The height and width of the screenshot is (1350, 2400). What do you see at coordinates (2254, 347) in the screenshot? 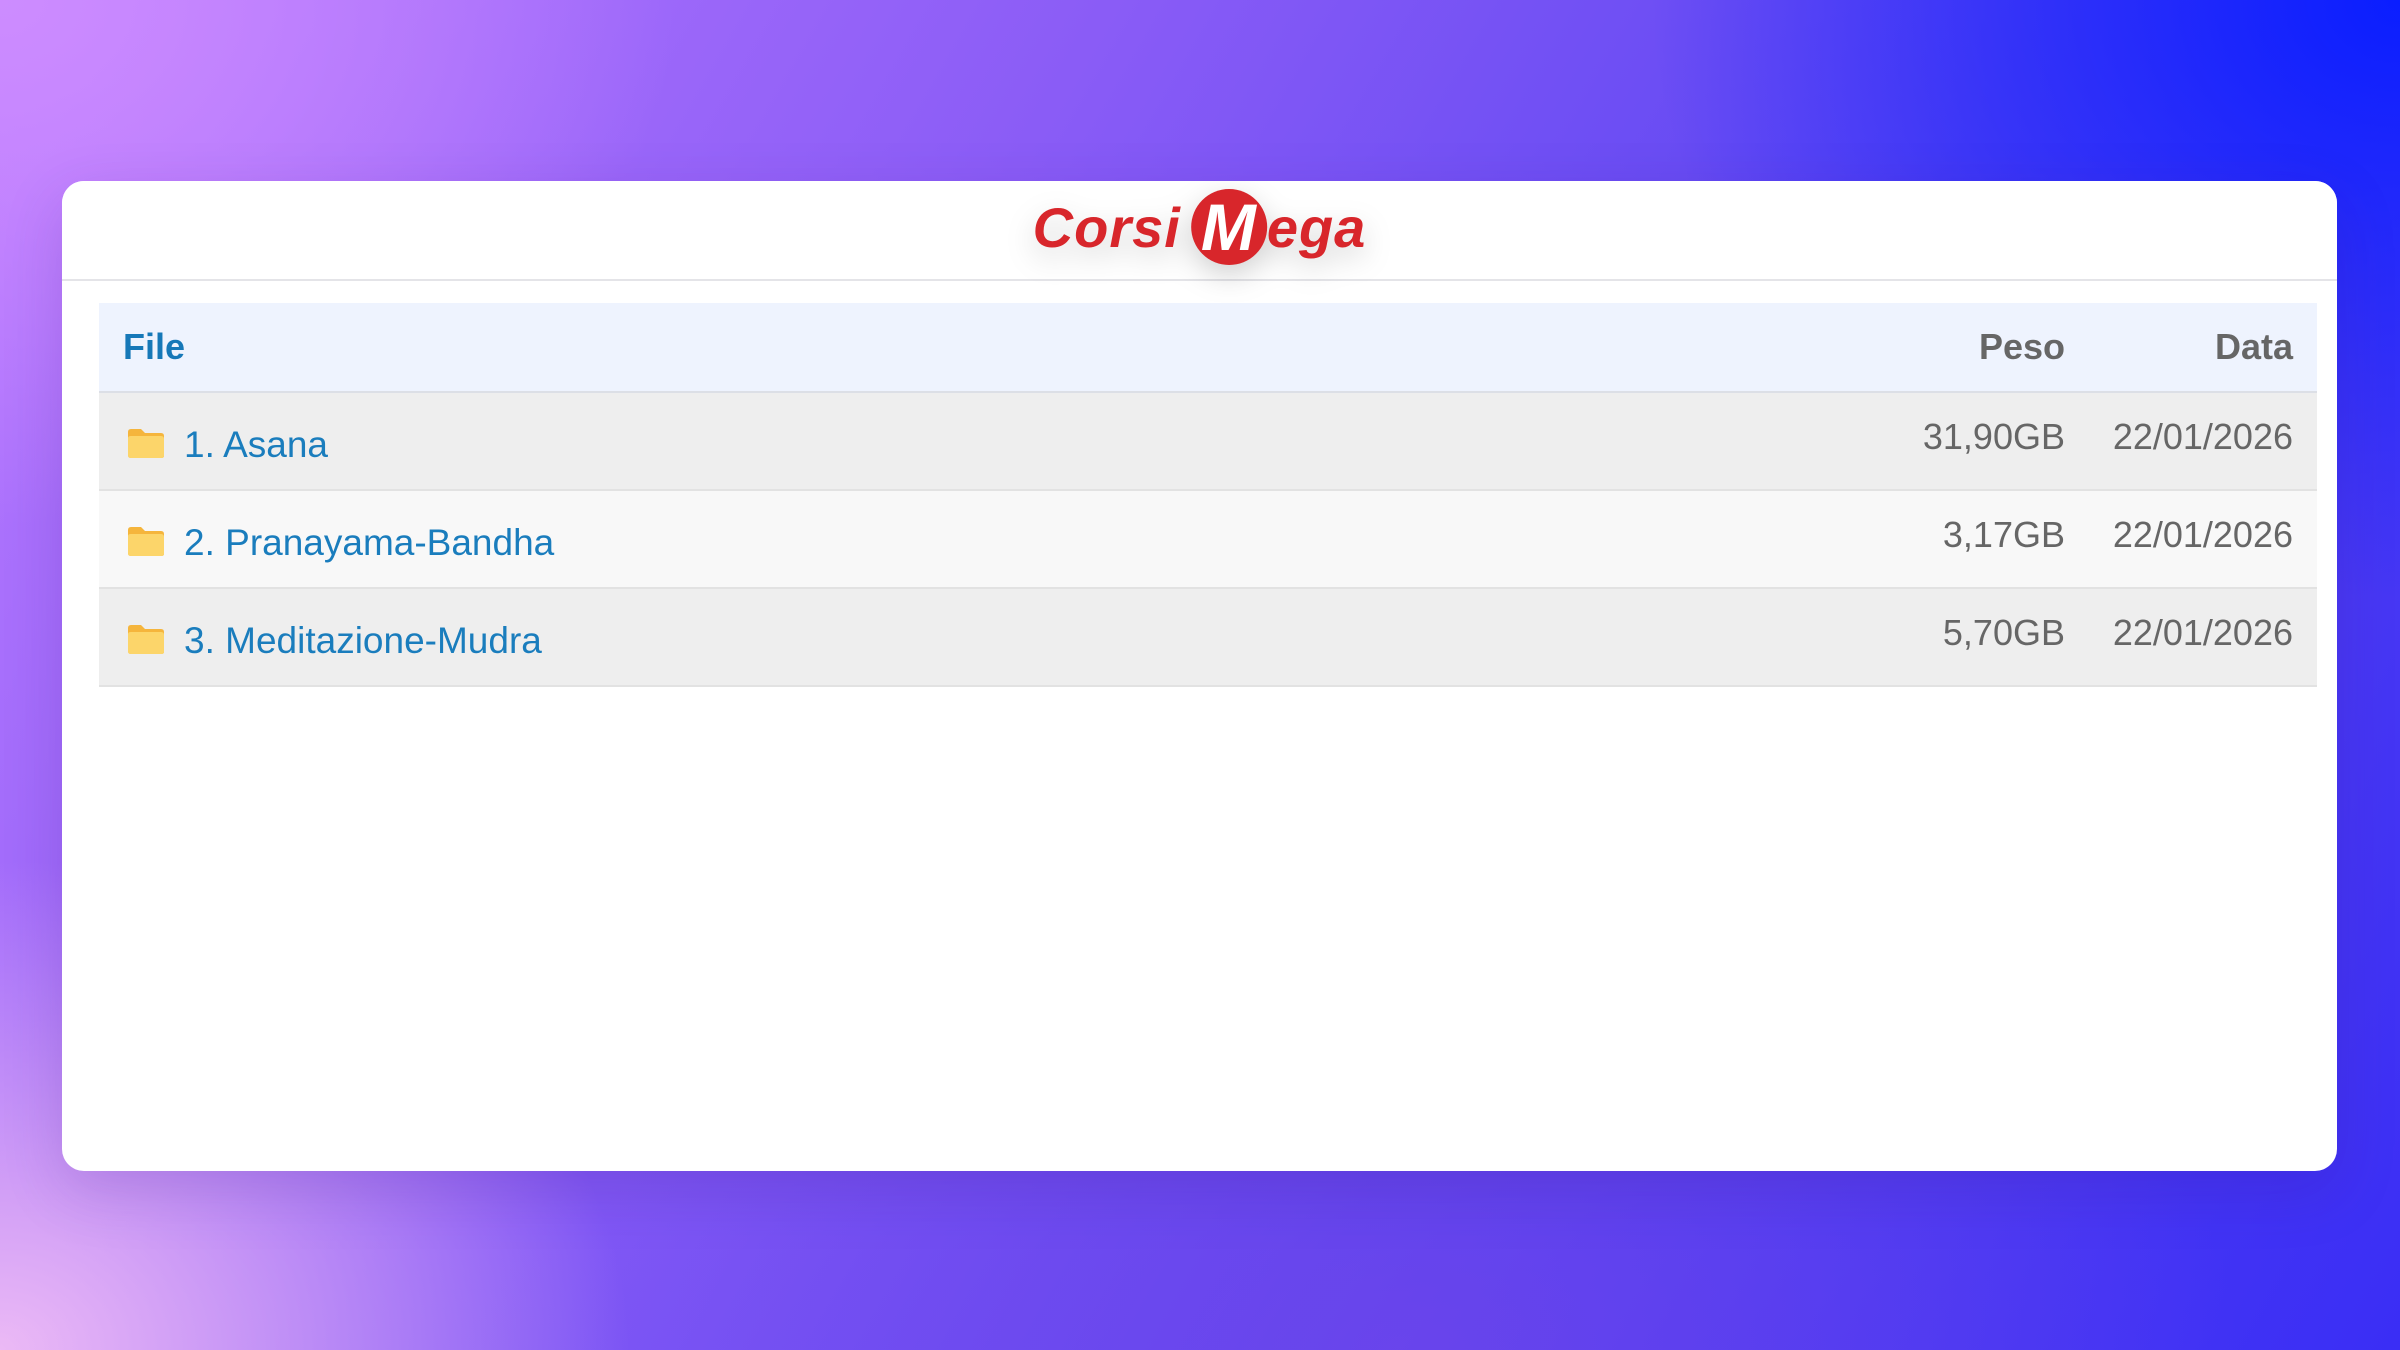
I see `column-header-date: Data` at bounding box center [2254, 347].